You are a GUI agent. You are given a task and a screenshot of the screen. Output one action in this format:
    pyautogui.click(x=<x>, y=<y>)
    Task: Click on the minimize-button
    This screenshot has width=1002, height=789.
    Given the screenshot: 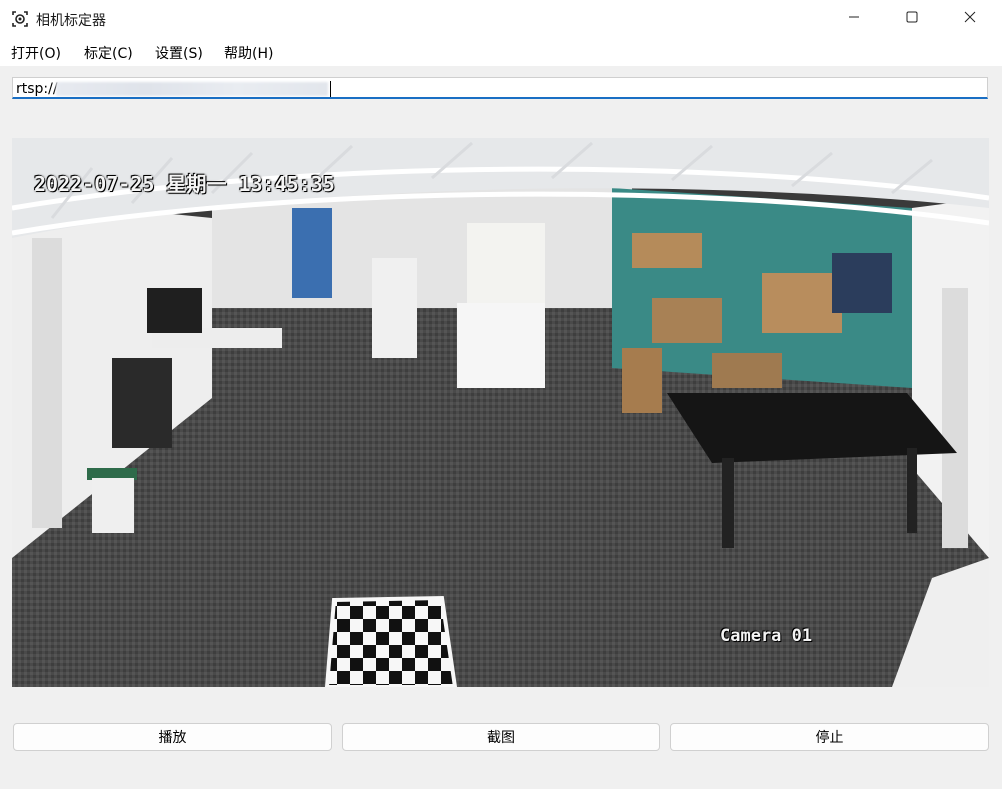 What is the action you would take?
    pyautogui.click(x=854, y=19)
    